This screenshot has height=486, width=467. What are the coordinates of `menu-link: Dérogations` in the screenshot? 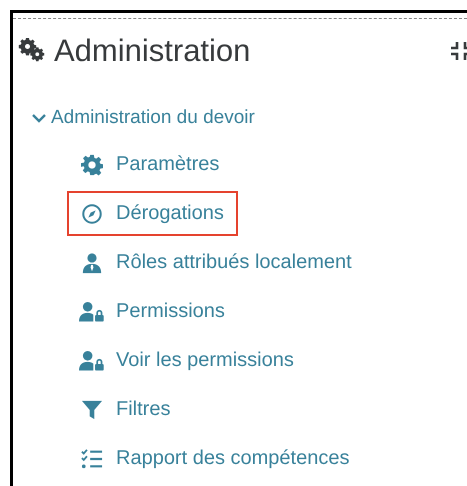 It's located at (152, 213).